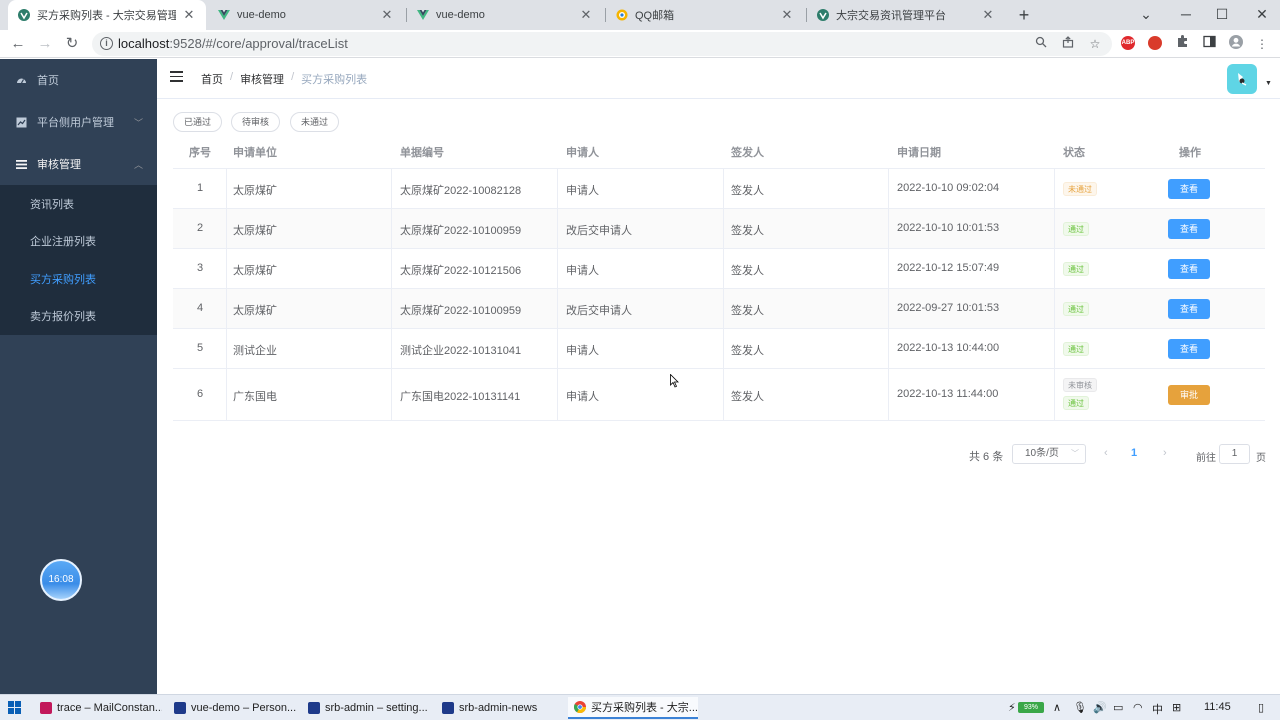 The width and height of the screenshot is (1280, 720). Describe the element at coordinates (1041, 44) in the screenshot. I see `zoom-icon` at that location.